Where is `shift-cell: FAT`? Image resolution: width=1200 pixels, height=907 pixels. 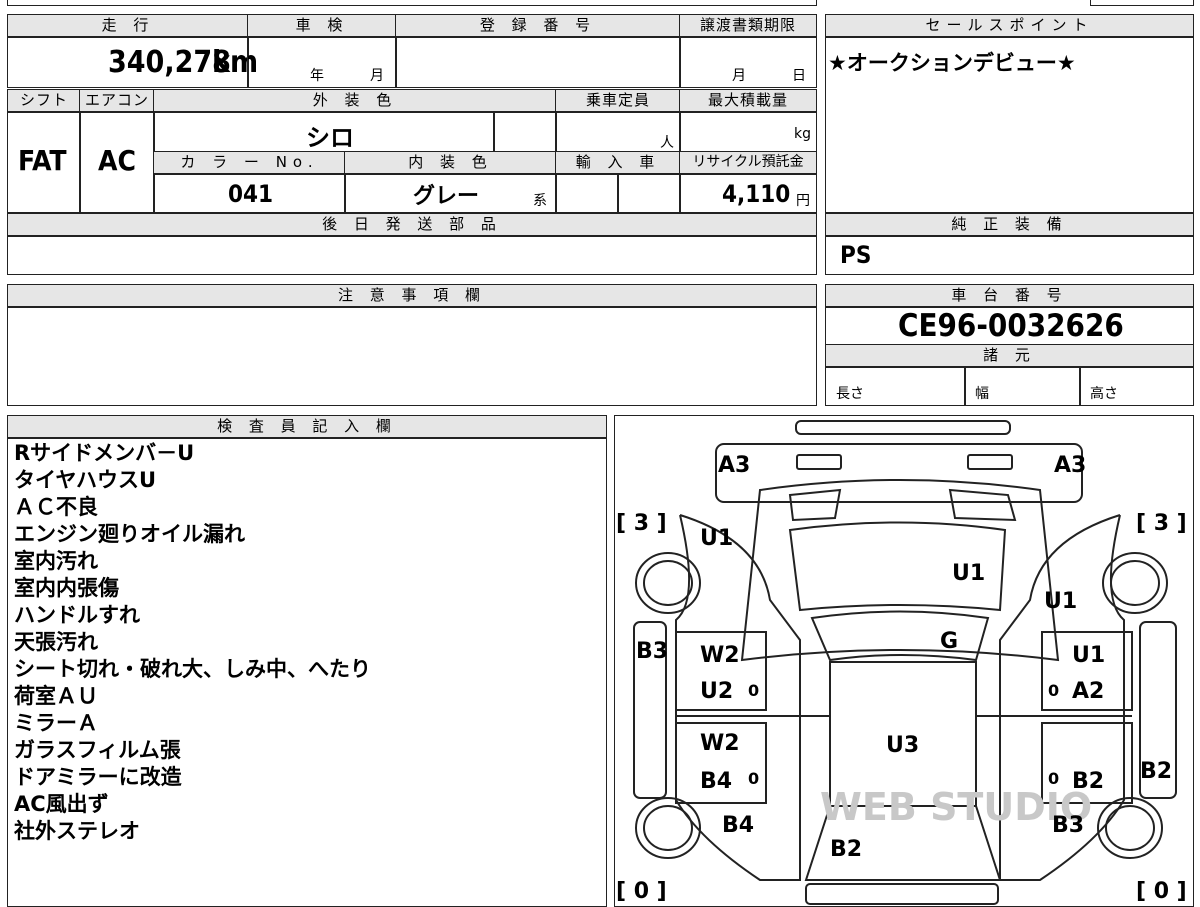 shift-cell: FAT is located at coordinates (44, 162).